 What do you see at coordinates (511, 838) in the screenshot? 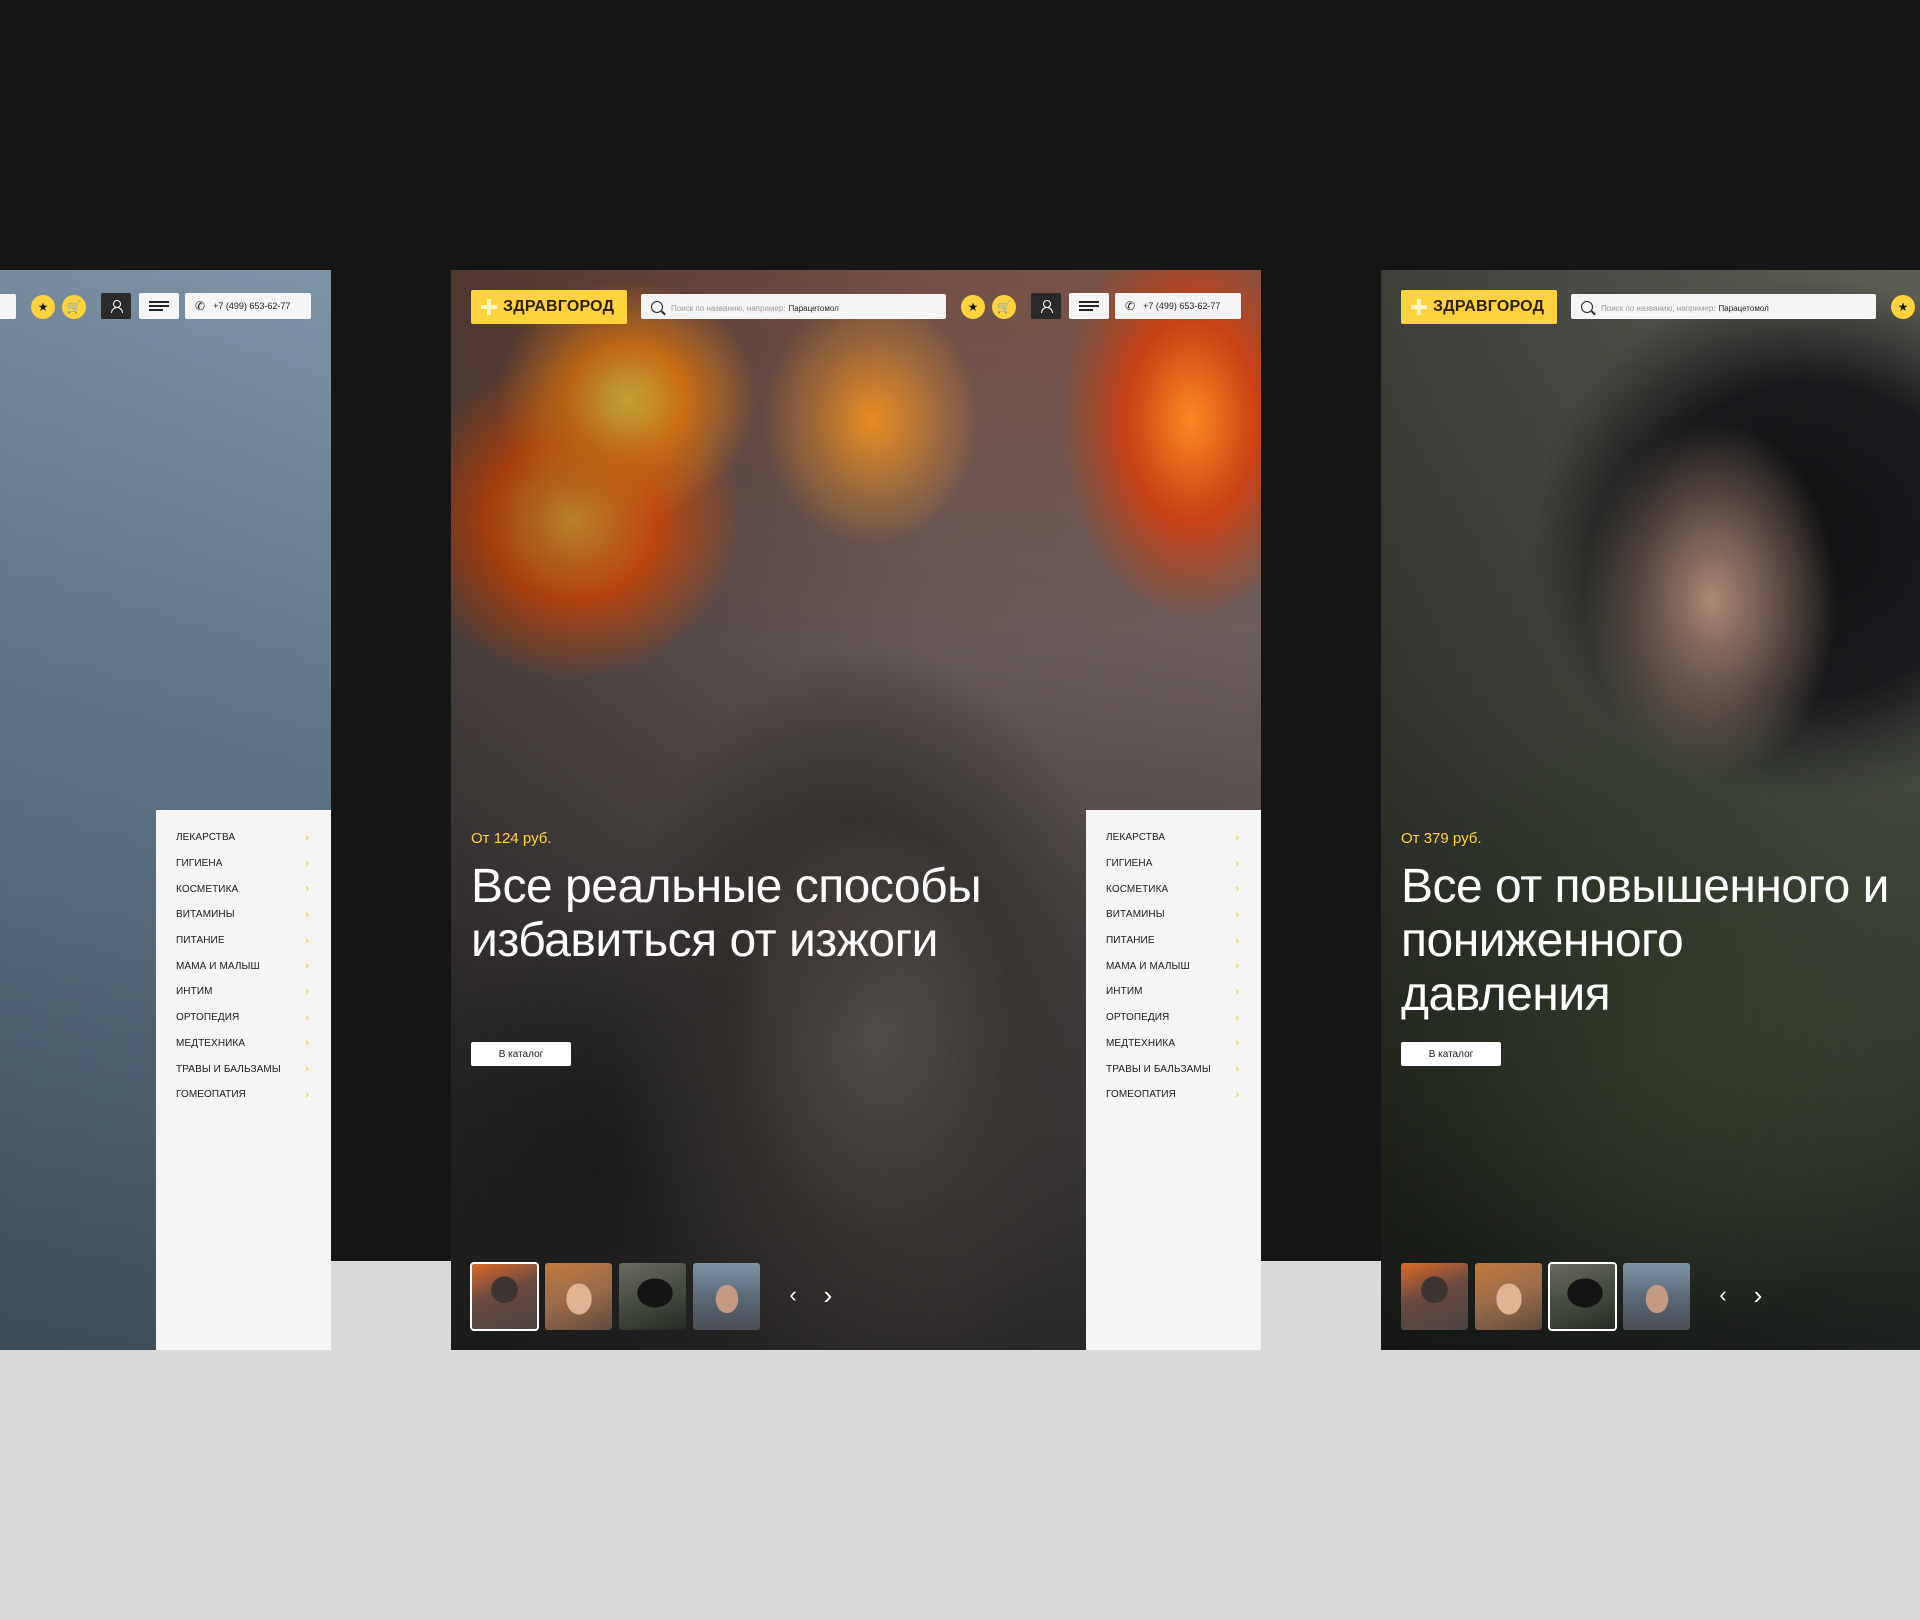
I see `price-label: От 124 руб.` at bounding box center [511, 838].